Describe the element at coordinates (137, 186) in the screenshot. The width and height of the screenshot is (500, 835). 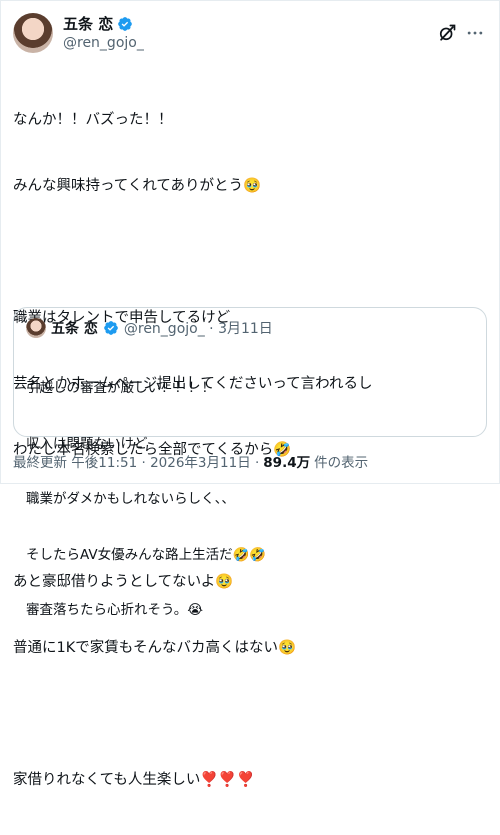
I see `post-line: みんな興味持ってくれてありがとう🥹` at that location.